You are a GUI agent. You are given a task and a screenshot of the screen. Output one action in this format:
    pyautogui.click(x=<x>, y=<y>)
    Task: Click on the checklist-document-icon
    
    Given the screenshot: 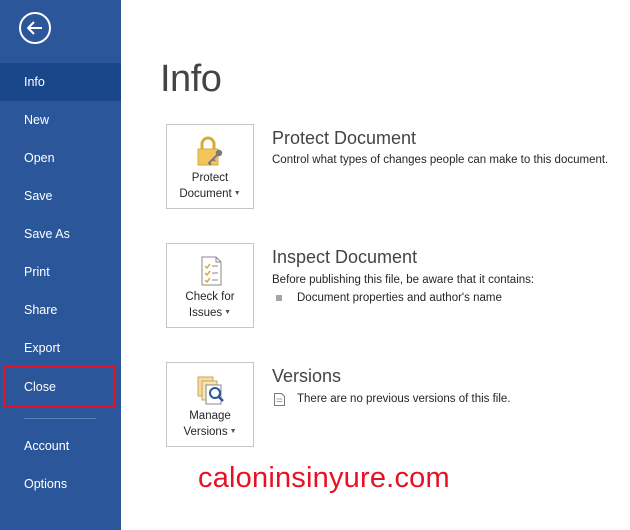 What is the action you would take?
    pyautogui.click(x=211, y=271)
    